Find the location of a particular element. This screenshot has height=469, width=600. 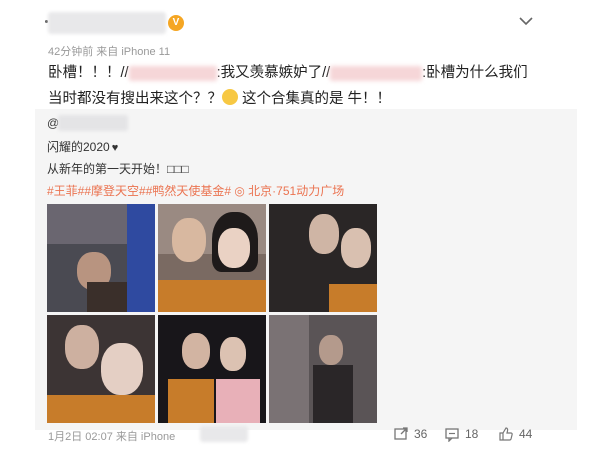

comment-button: 18 is located at coordinates (461, 434).